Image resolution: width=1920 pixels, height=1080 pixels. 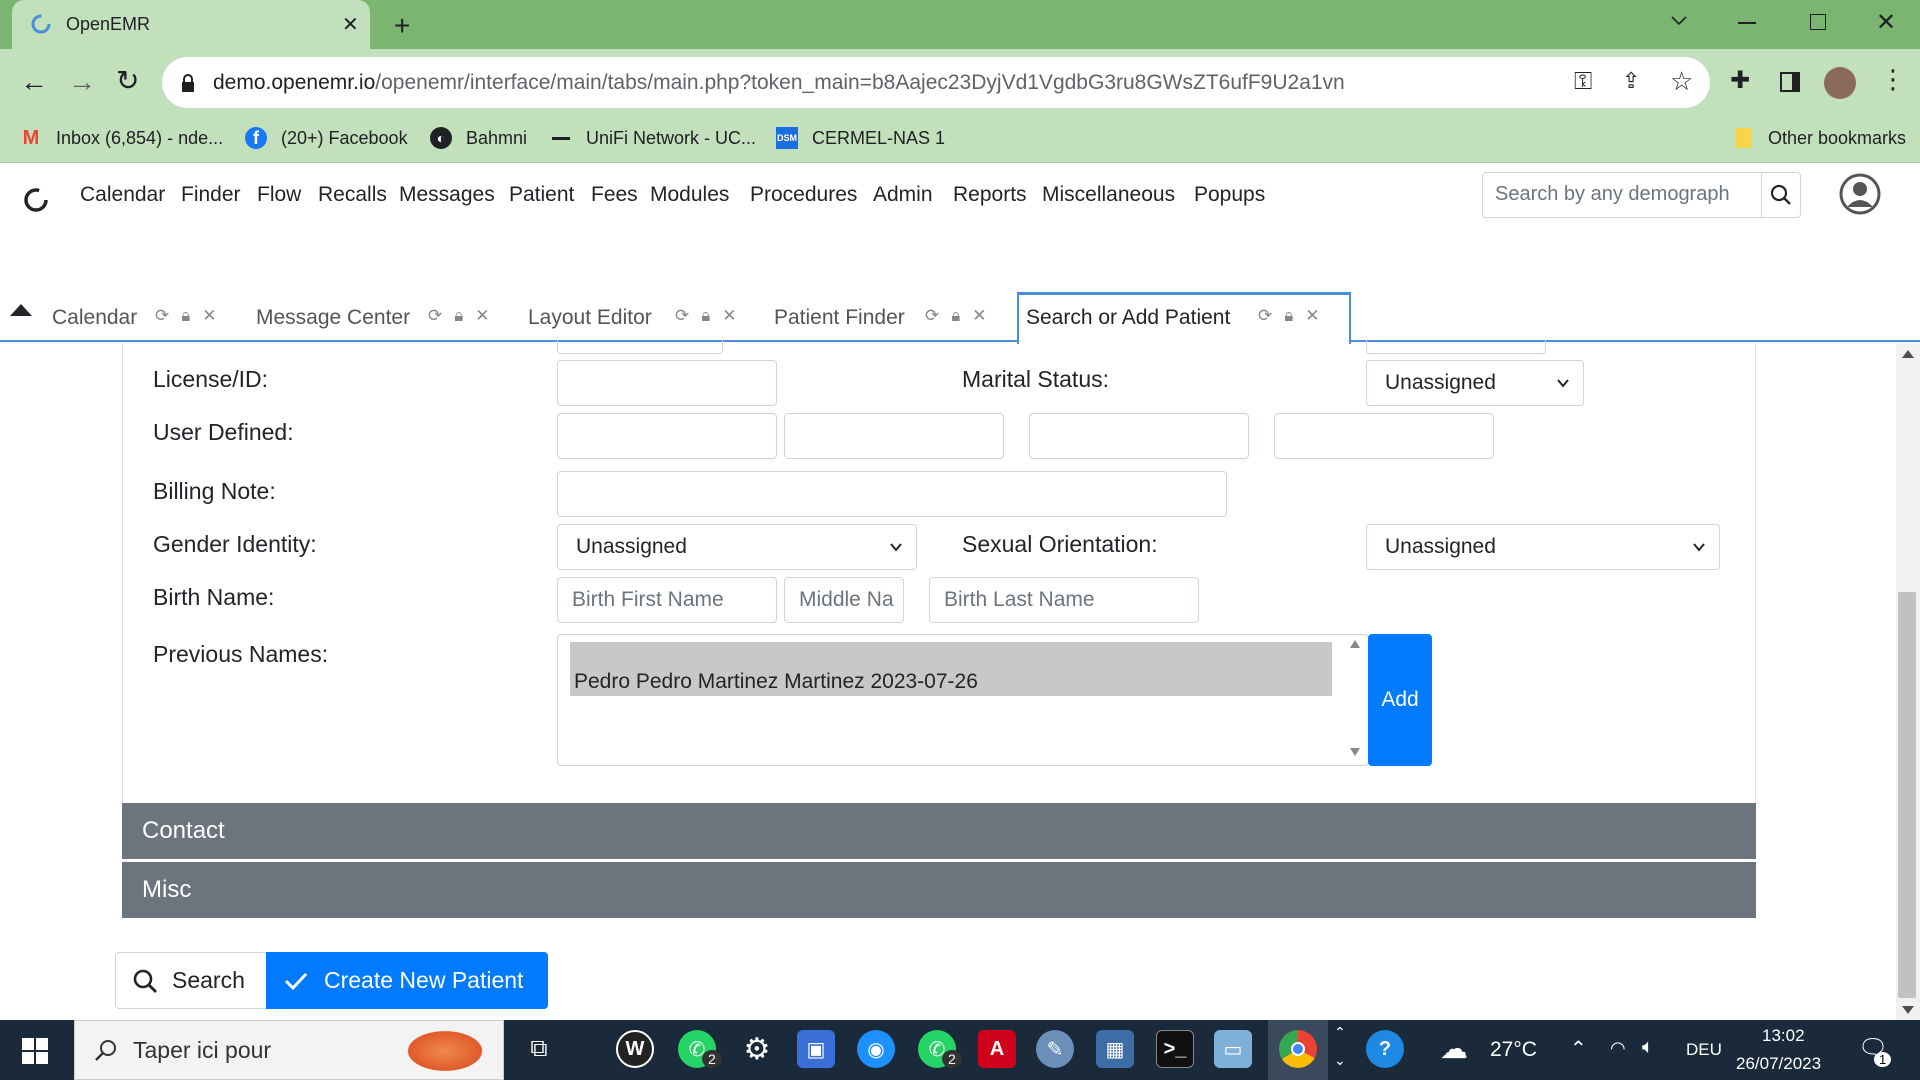 What do you see at coordinates (635, 1049) in the screenshot?
I see `wamp-icon: W` at bounding box center [635, 1049].